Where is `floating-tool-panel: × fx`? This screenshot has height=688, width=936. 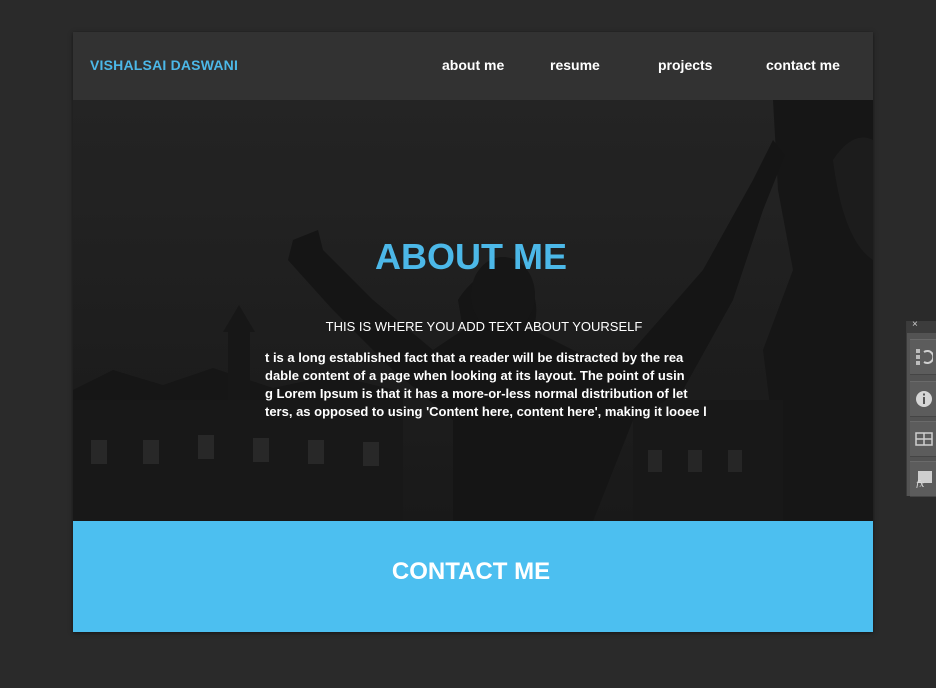 floating-tool-panel: × fx is located at coordinates (921, 408).